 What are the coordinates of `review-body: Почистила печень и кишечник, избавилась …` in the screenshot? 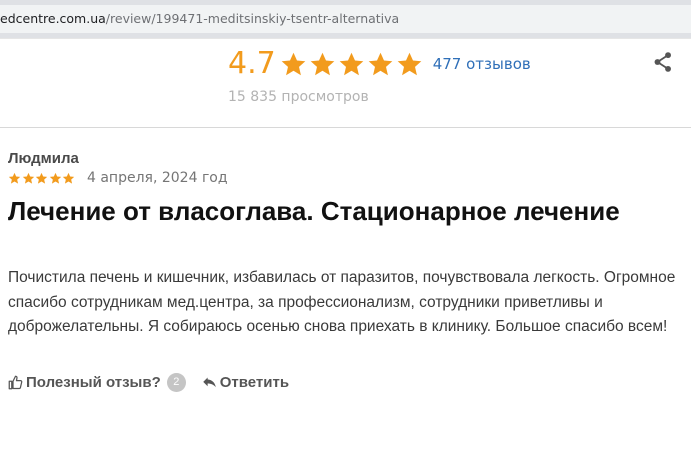 It's located at (342, 302).